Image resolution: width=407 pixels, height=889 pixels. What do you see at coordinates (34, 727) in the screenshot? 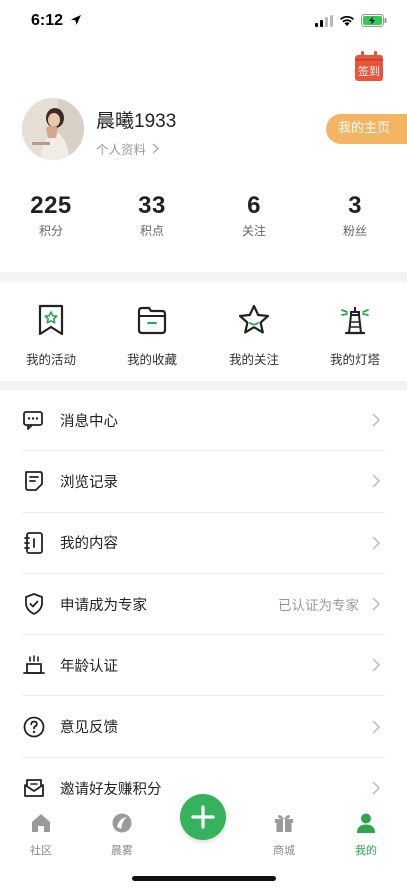
I see `question-icon` at bounding box center [34, 727].